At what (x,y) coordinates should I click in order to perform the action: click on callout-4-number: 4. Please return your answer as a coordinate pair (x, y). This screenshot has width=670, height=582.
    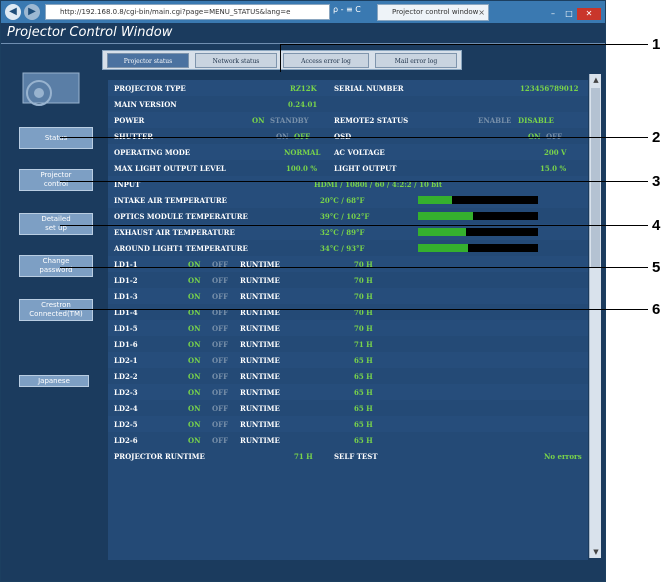
    Looking at the image, I should click on (656, 225).